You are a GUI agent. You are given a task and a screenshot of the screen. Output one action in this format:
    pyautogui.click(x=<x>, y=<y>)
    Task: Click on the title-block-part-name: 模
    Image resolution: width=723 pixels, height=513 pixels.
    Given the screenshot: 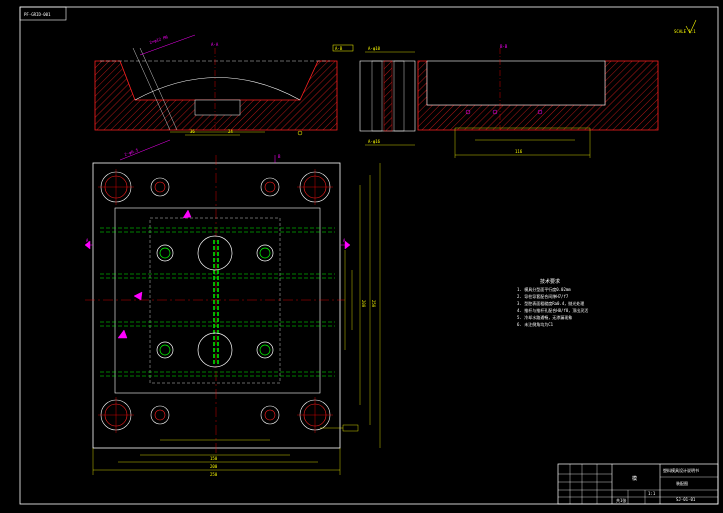 What is the action you would take?
    pyautogui.click(x=634, y=478)
    